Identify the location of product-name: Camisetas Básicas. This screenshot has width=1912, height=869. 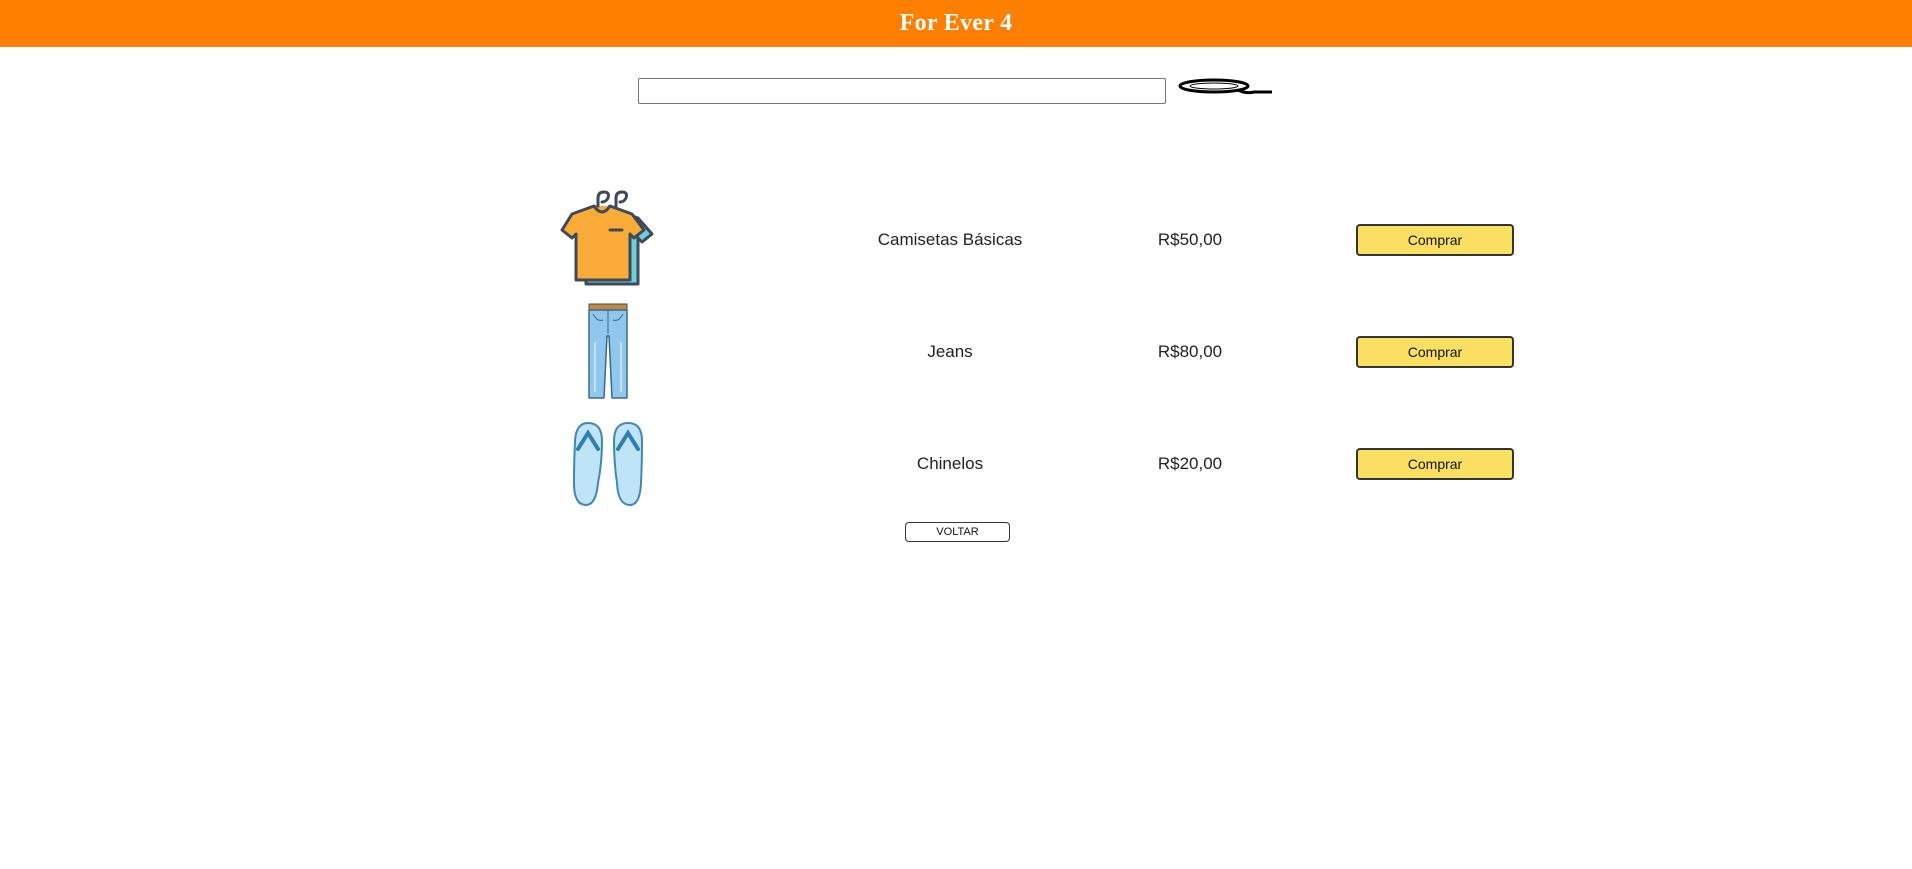
(950, 239).